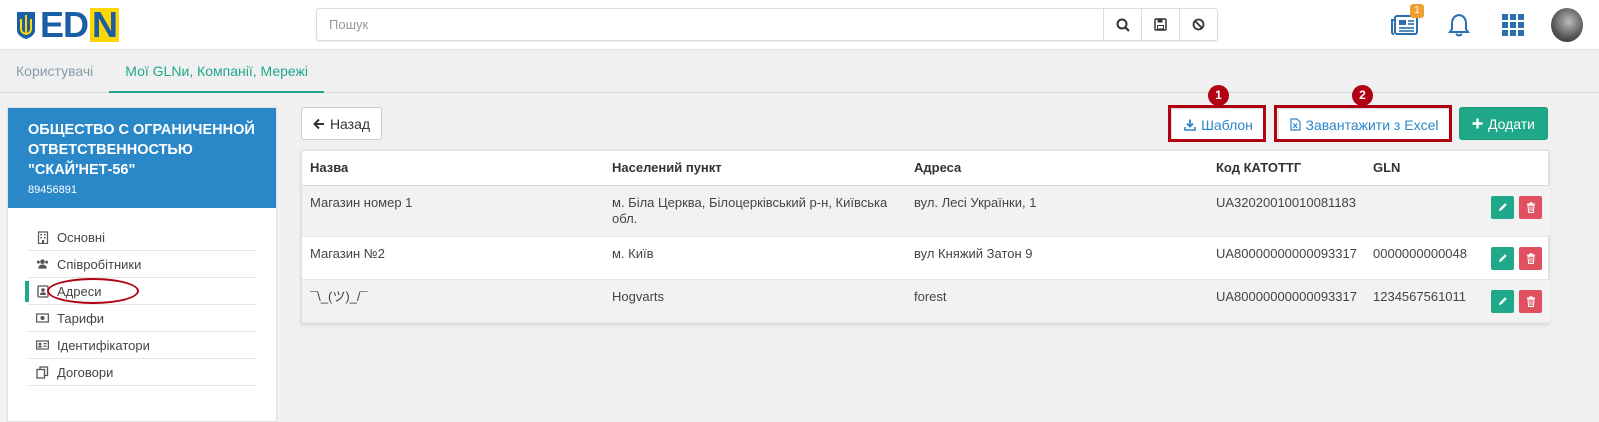 The height and width of the screenshot is (422, 1599). I want to click on ban-icon, so click(1198, 24).